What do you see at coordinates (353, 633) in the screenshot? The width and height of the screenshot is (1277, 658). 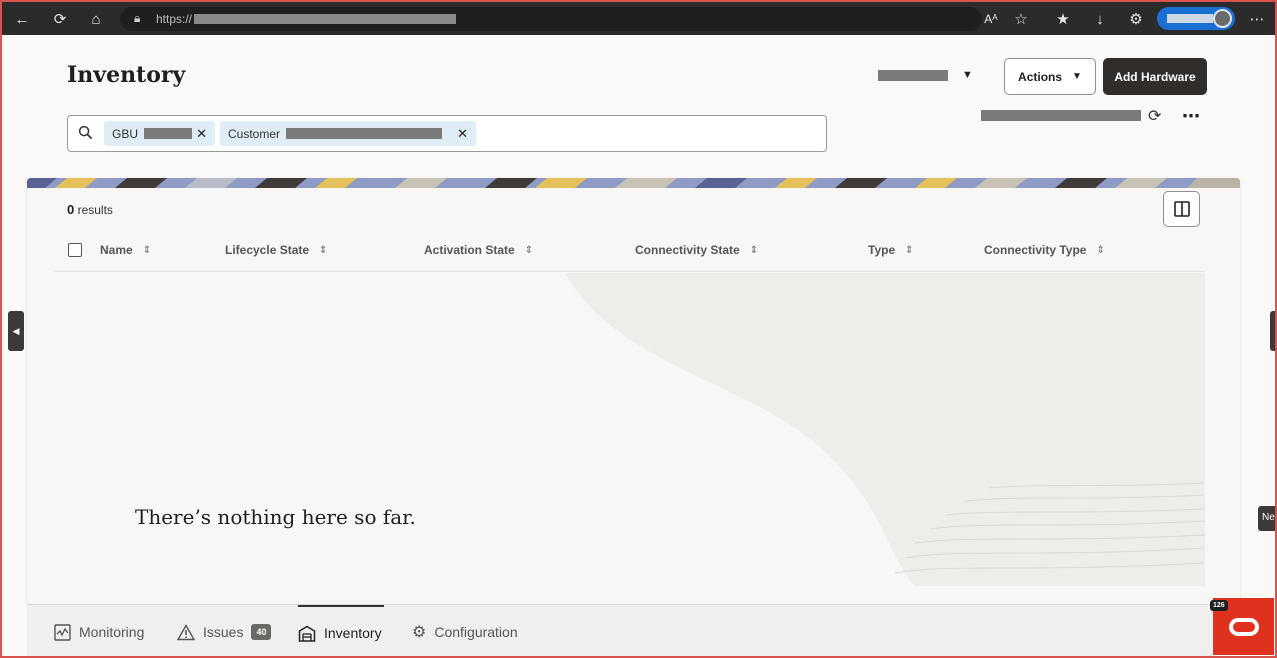 I see `nav-item-label: Inventory` at bounding box center [353, 633].